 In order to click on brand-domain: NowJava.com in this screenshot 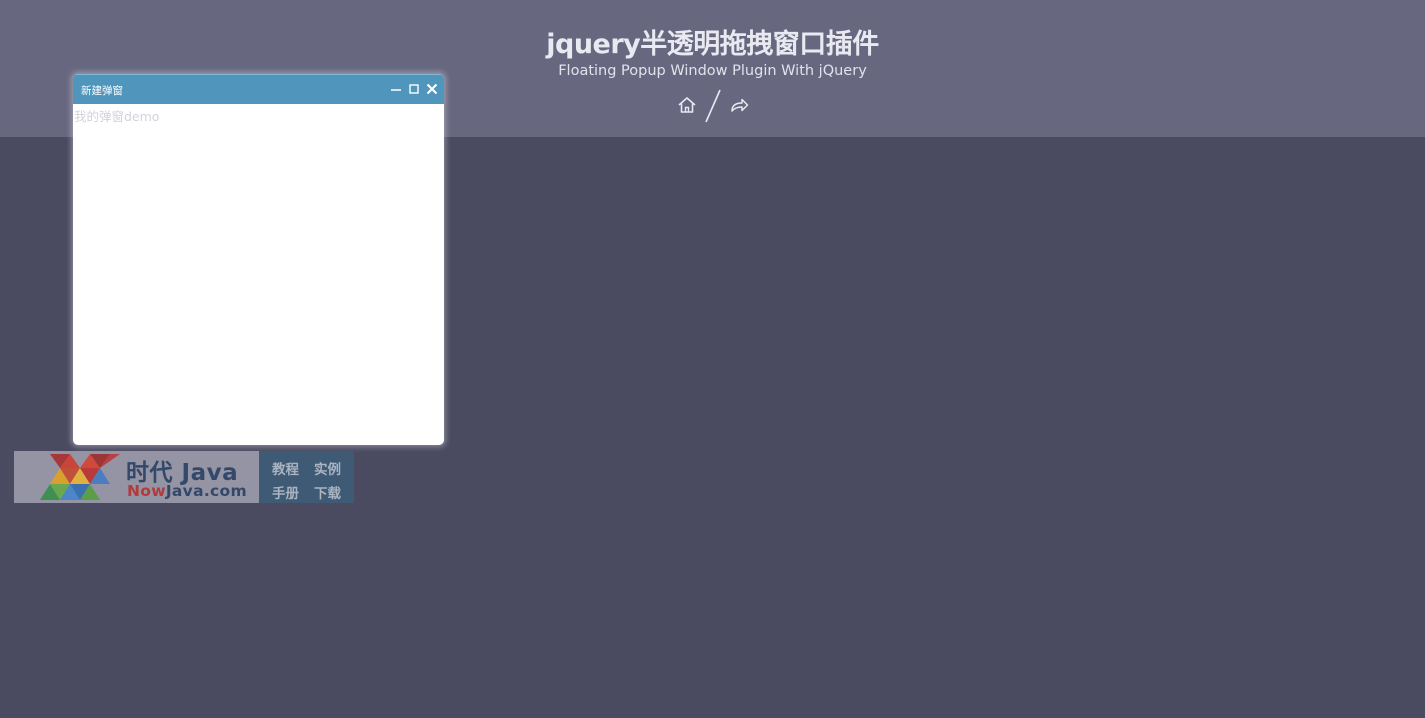, I will do `click(187, 491)`.